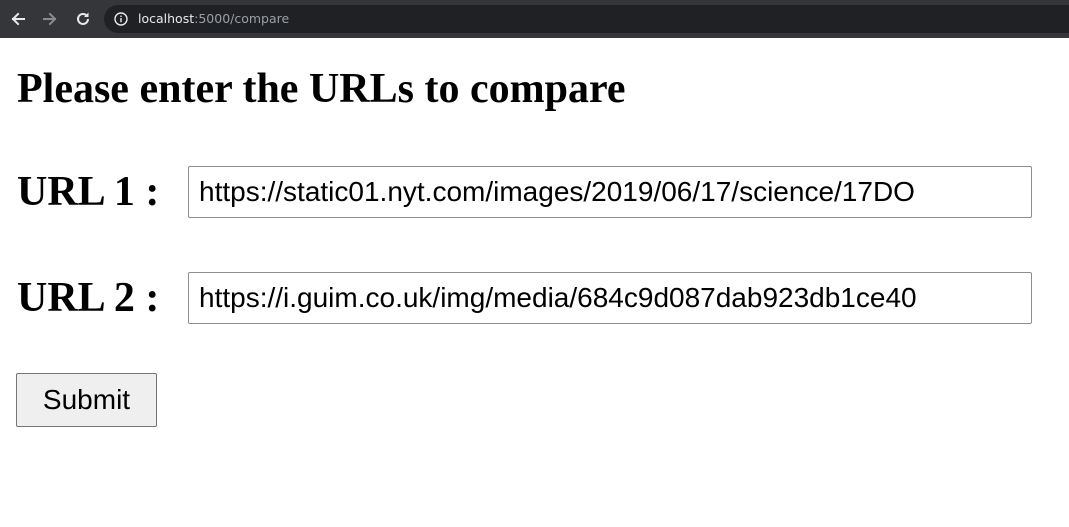  I want to click on url1-input, so click(610, 192).